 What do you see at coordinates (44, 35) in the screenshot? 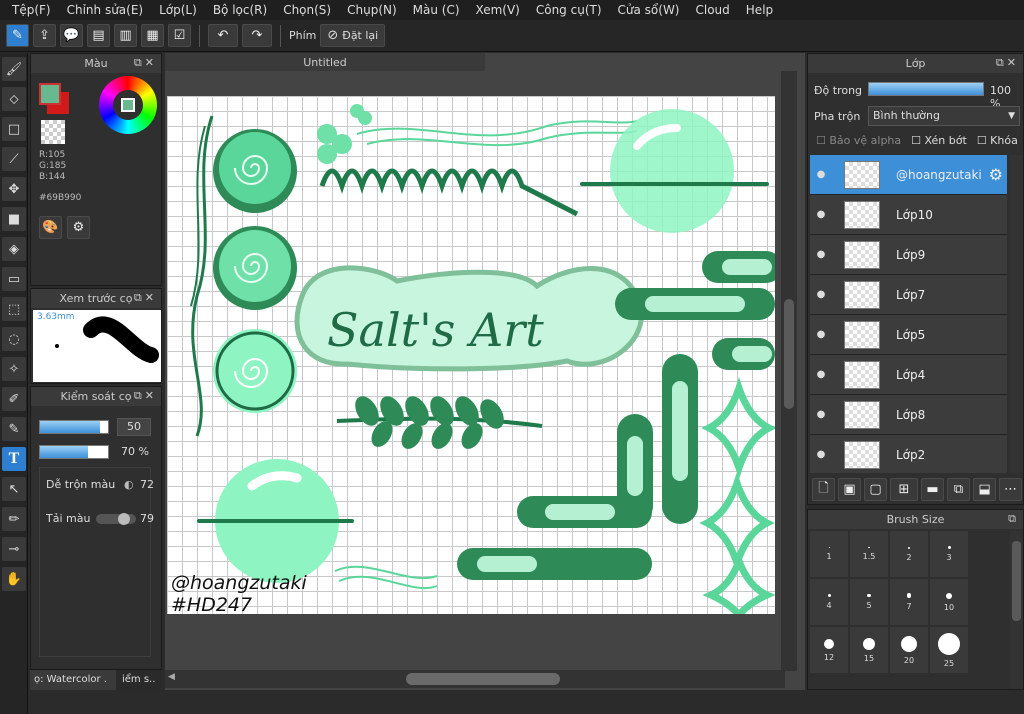
I see `share-icon: ⇪` at bounding box center [44, 35].